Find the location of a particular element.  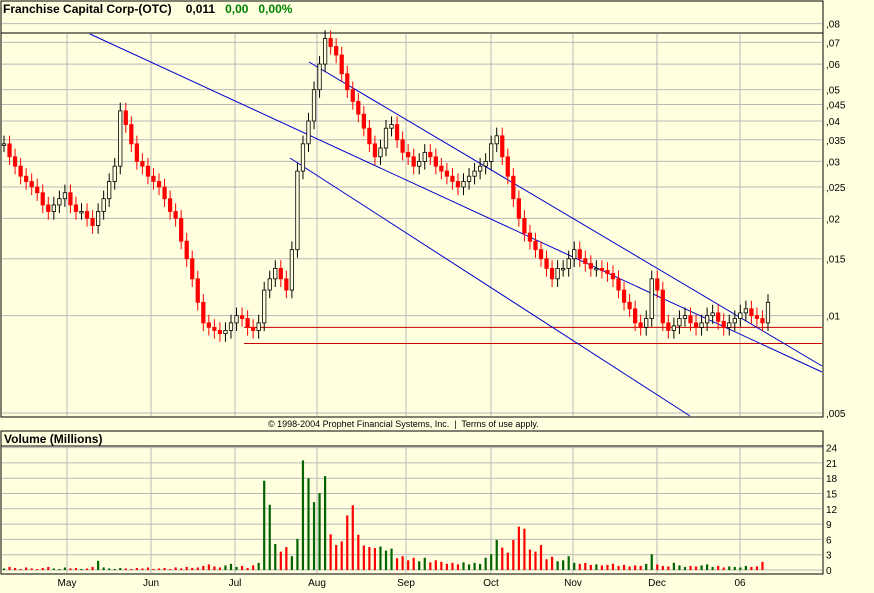

y-tick-label: ,01 is located at coordinates (833, 317).